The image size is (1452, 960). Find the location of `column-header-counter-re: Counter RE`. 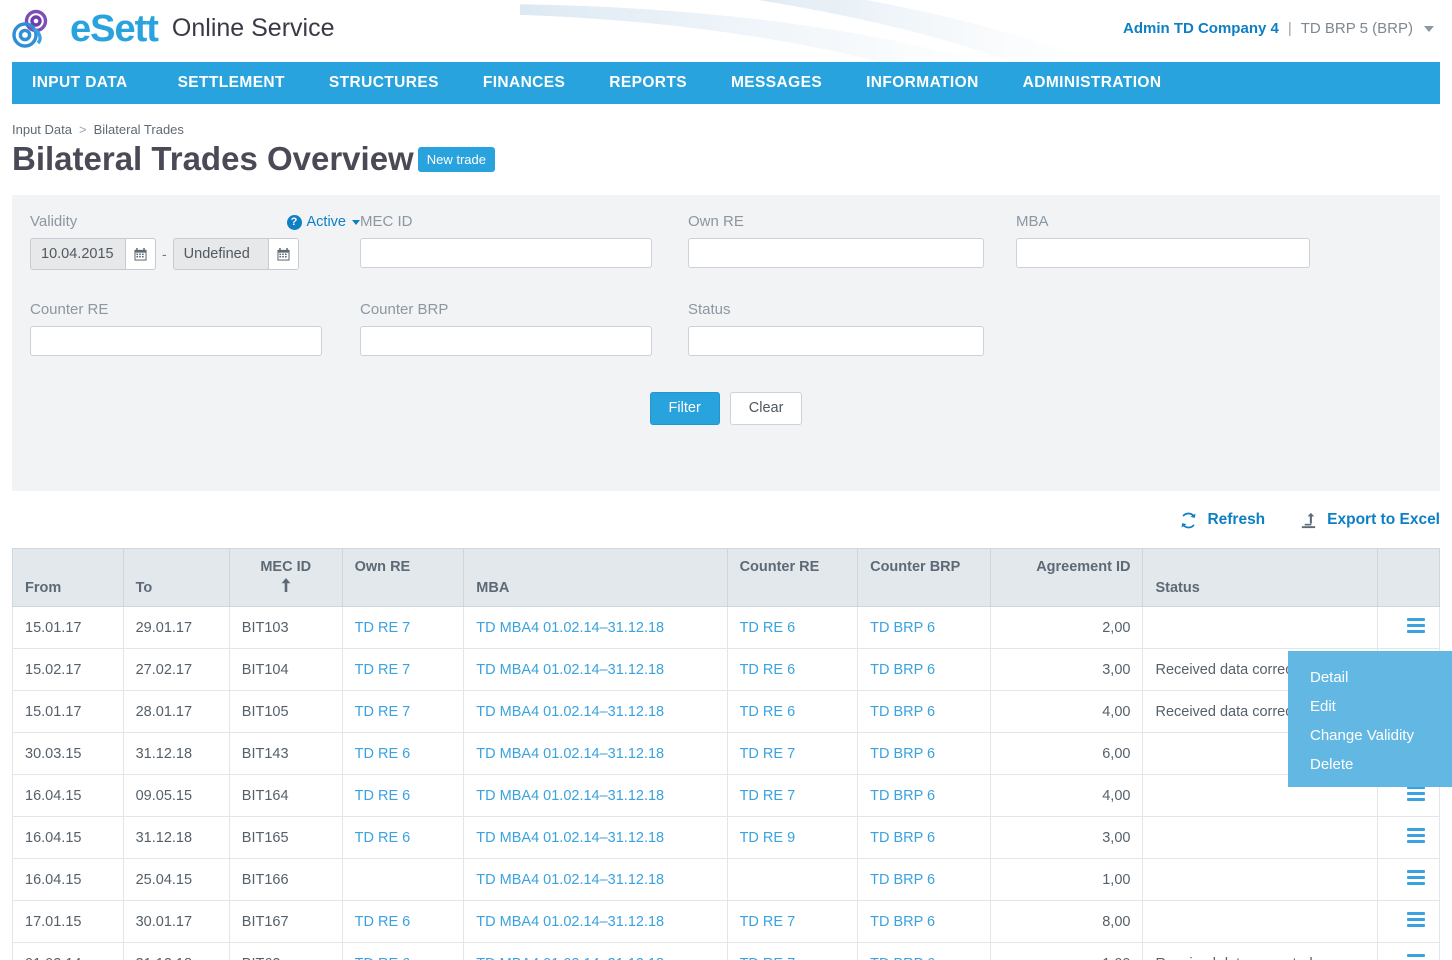

column-header-counter-re: Counter RE is located at coordinates (792, 578).